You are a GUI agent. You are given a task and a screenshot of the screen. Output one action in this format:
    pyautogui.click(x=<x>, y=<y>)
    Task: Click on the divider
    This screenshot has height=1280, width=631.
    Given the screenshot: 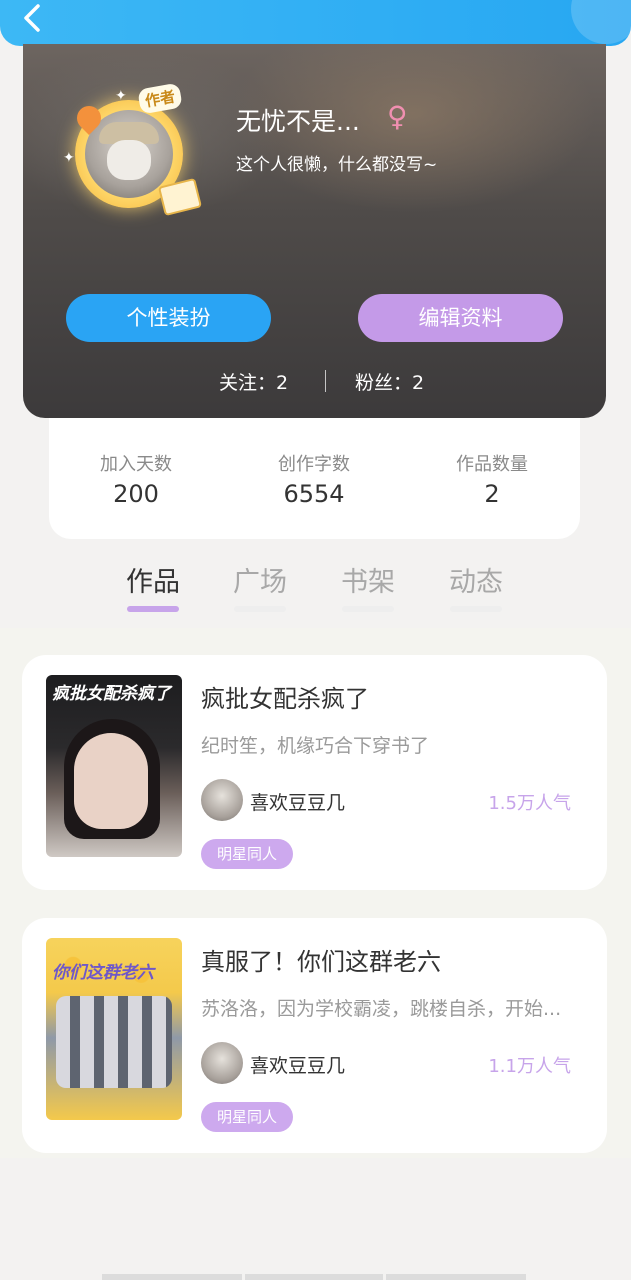 What is the action you would take?
    pyautogui.click(x=325, y=381)
    